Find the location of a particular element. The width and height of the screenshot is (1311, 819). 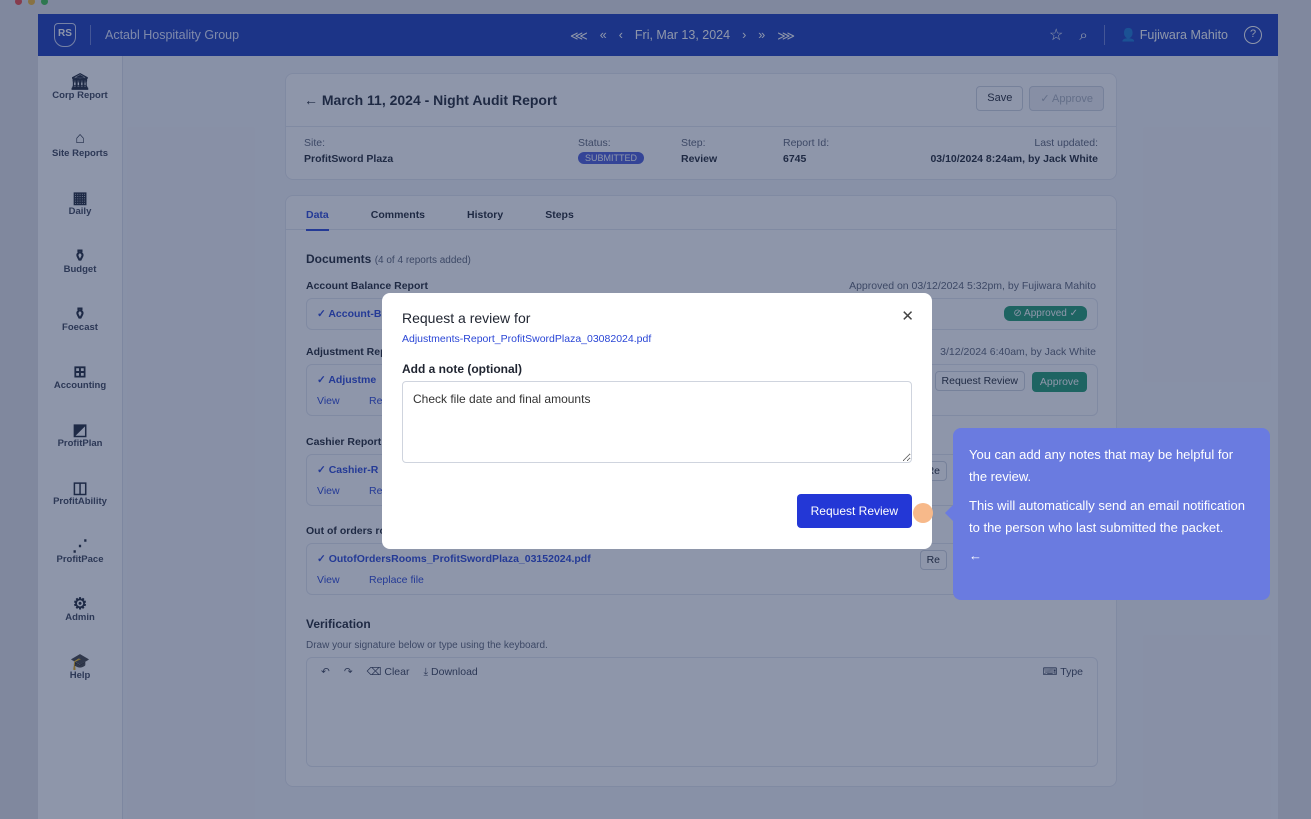

hotspot-marker is located at coordinates (923, 513).